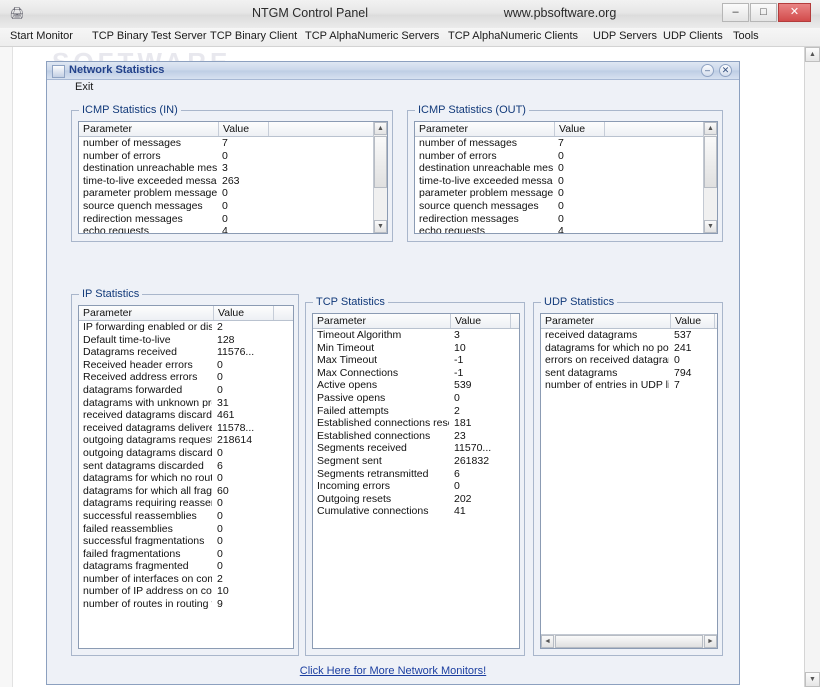  Describe the element at coordinates (693, 36) in the screenshot. I see `menu-item-udp-clients: UDP Clients` at that location.